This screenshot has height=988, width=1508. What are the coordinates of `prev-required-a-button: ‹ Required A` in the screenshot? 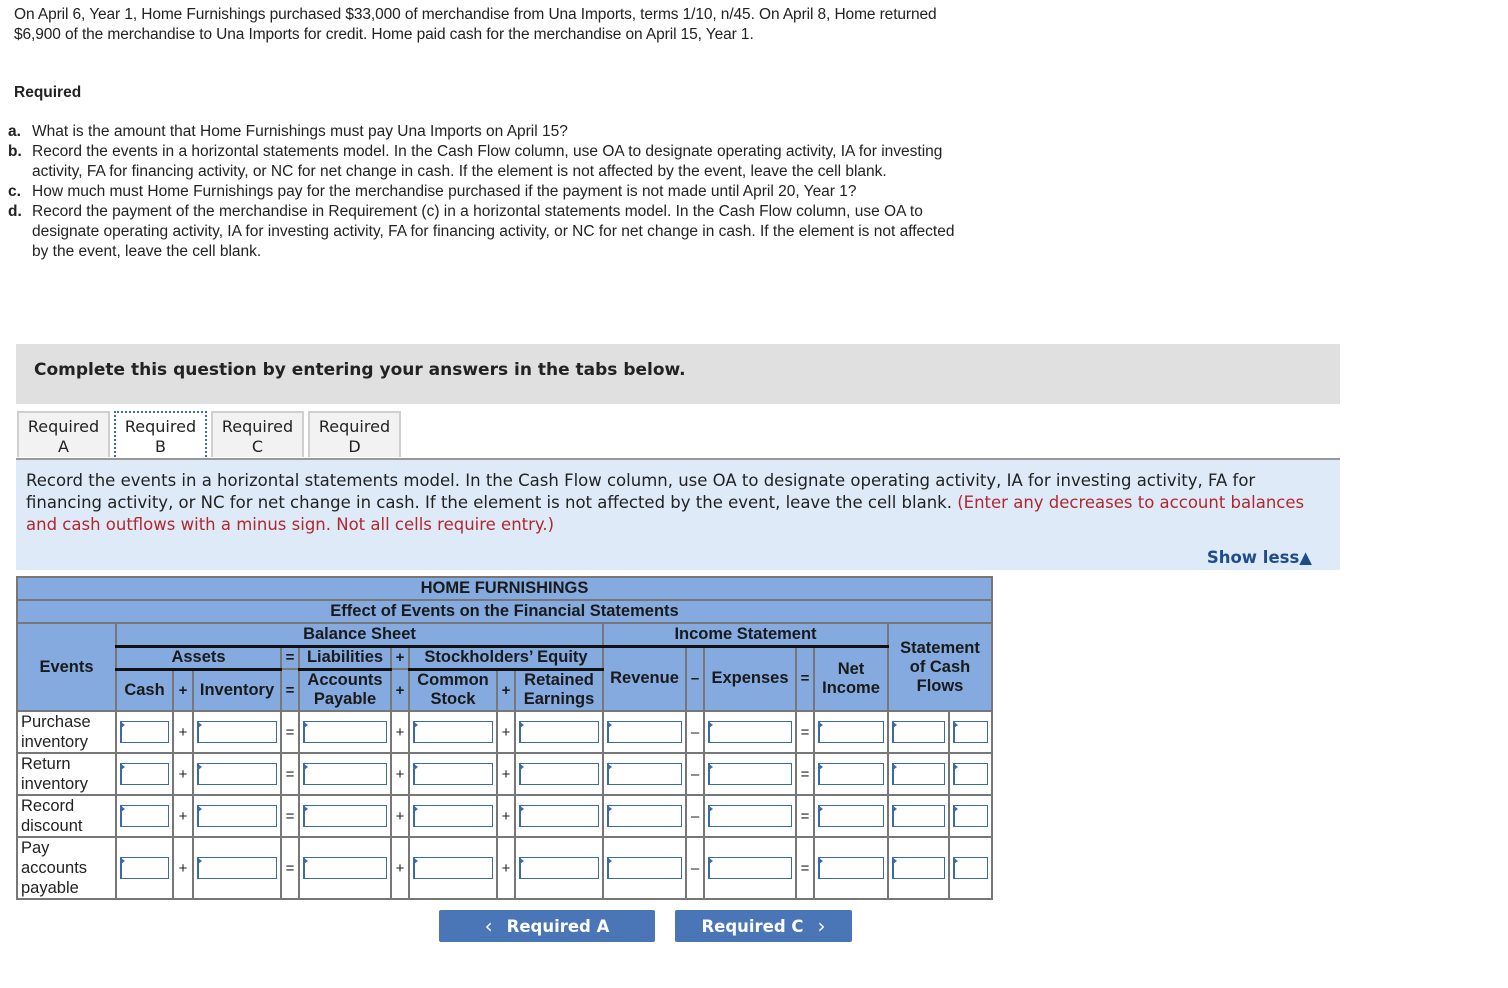 It's located at (547, 926).